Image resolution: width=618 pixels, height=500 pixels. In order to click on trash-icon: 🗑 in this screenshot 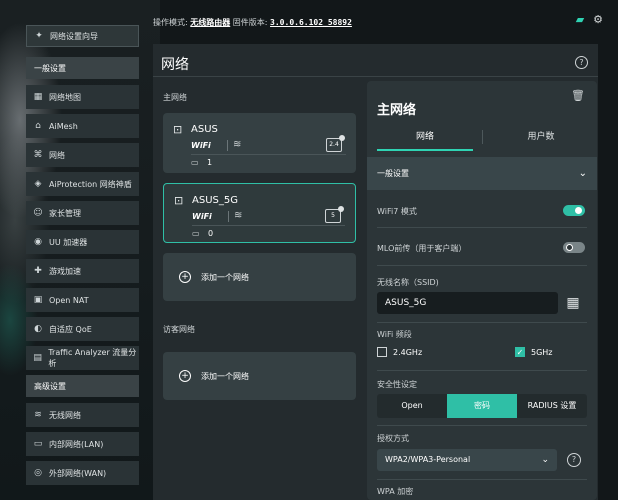, I will do `click(578, 95)`.